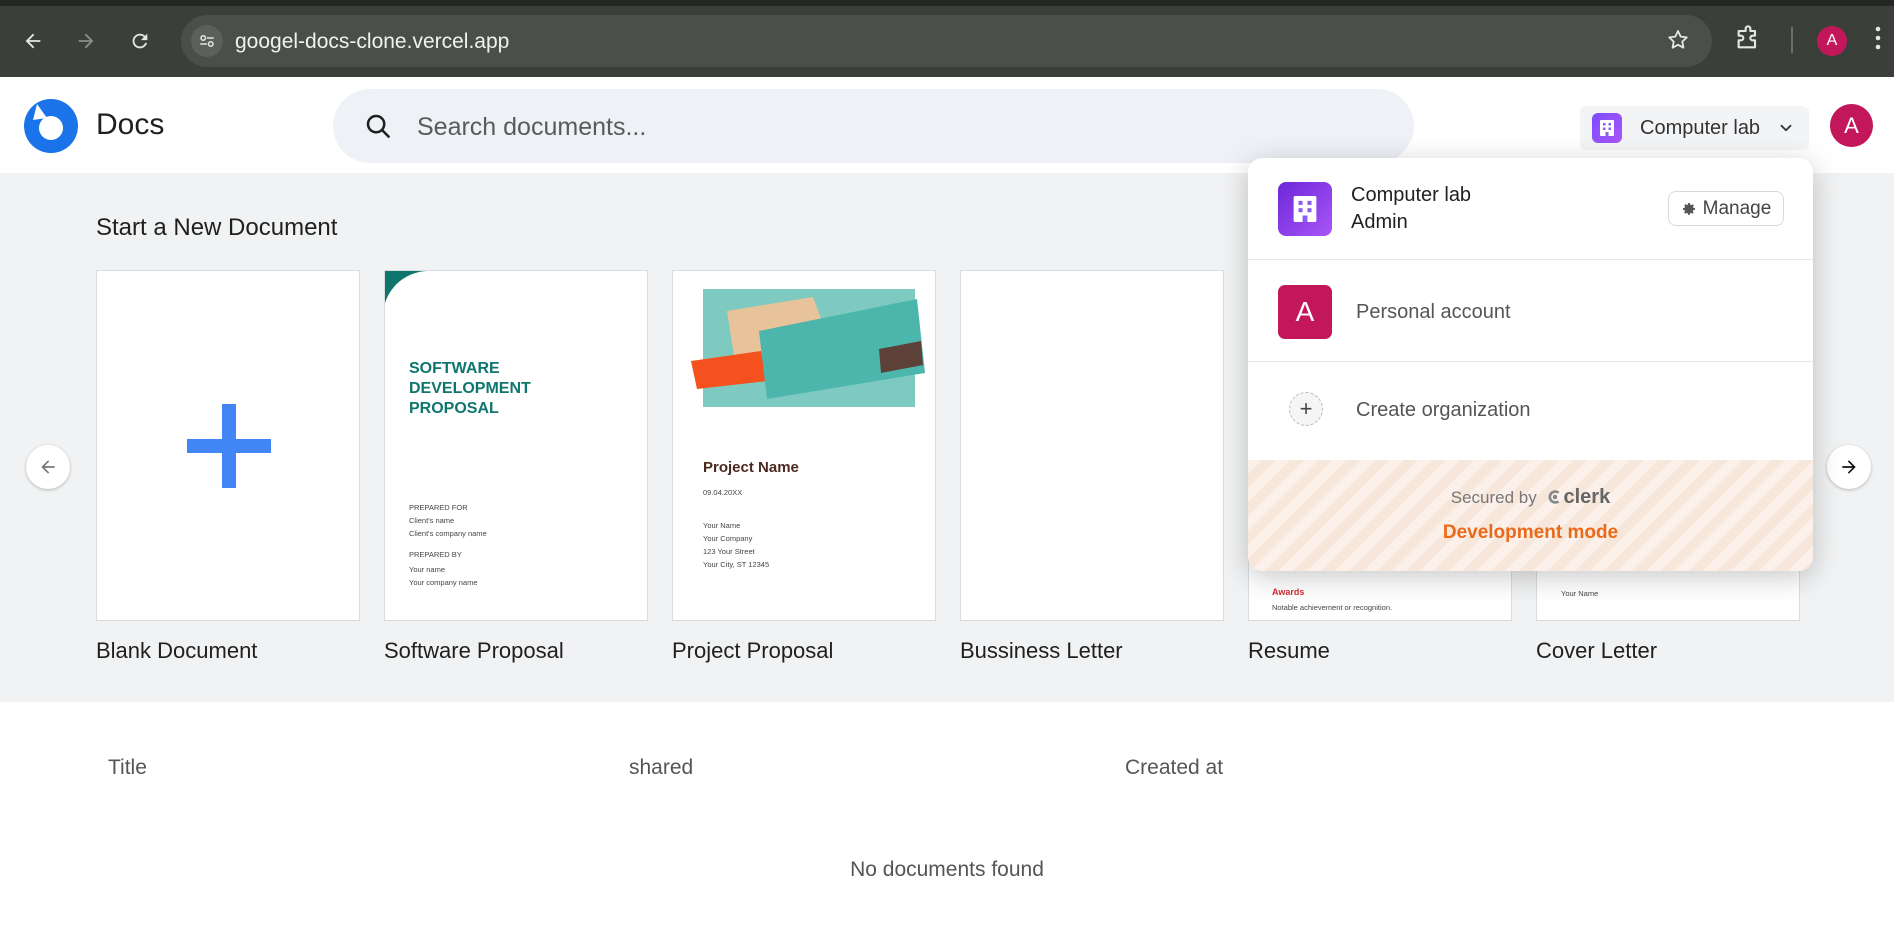  Describe the element at coordinates (427, 569) in the screenshot. I see `preview-line: Your name` at that location.